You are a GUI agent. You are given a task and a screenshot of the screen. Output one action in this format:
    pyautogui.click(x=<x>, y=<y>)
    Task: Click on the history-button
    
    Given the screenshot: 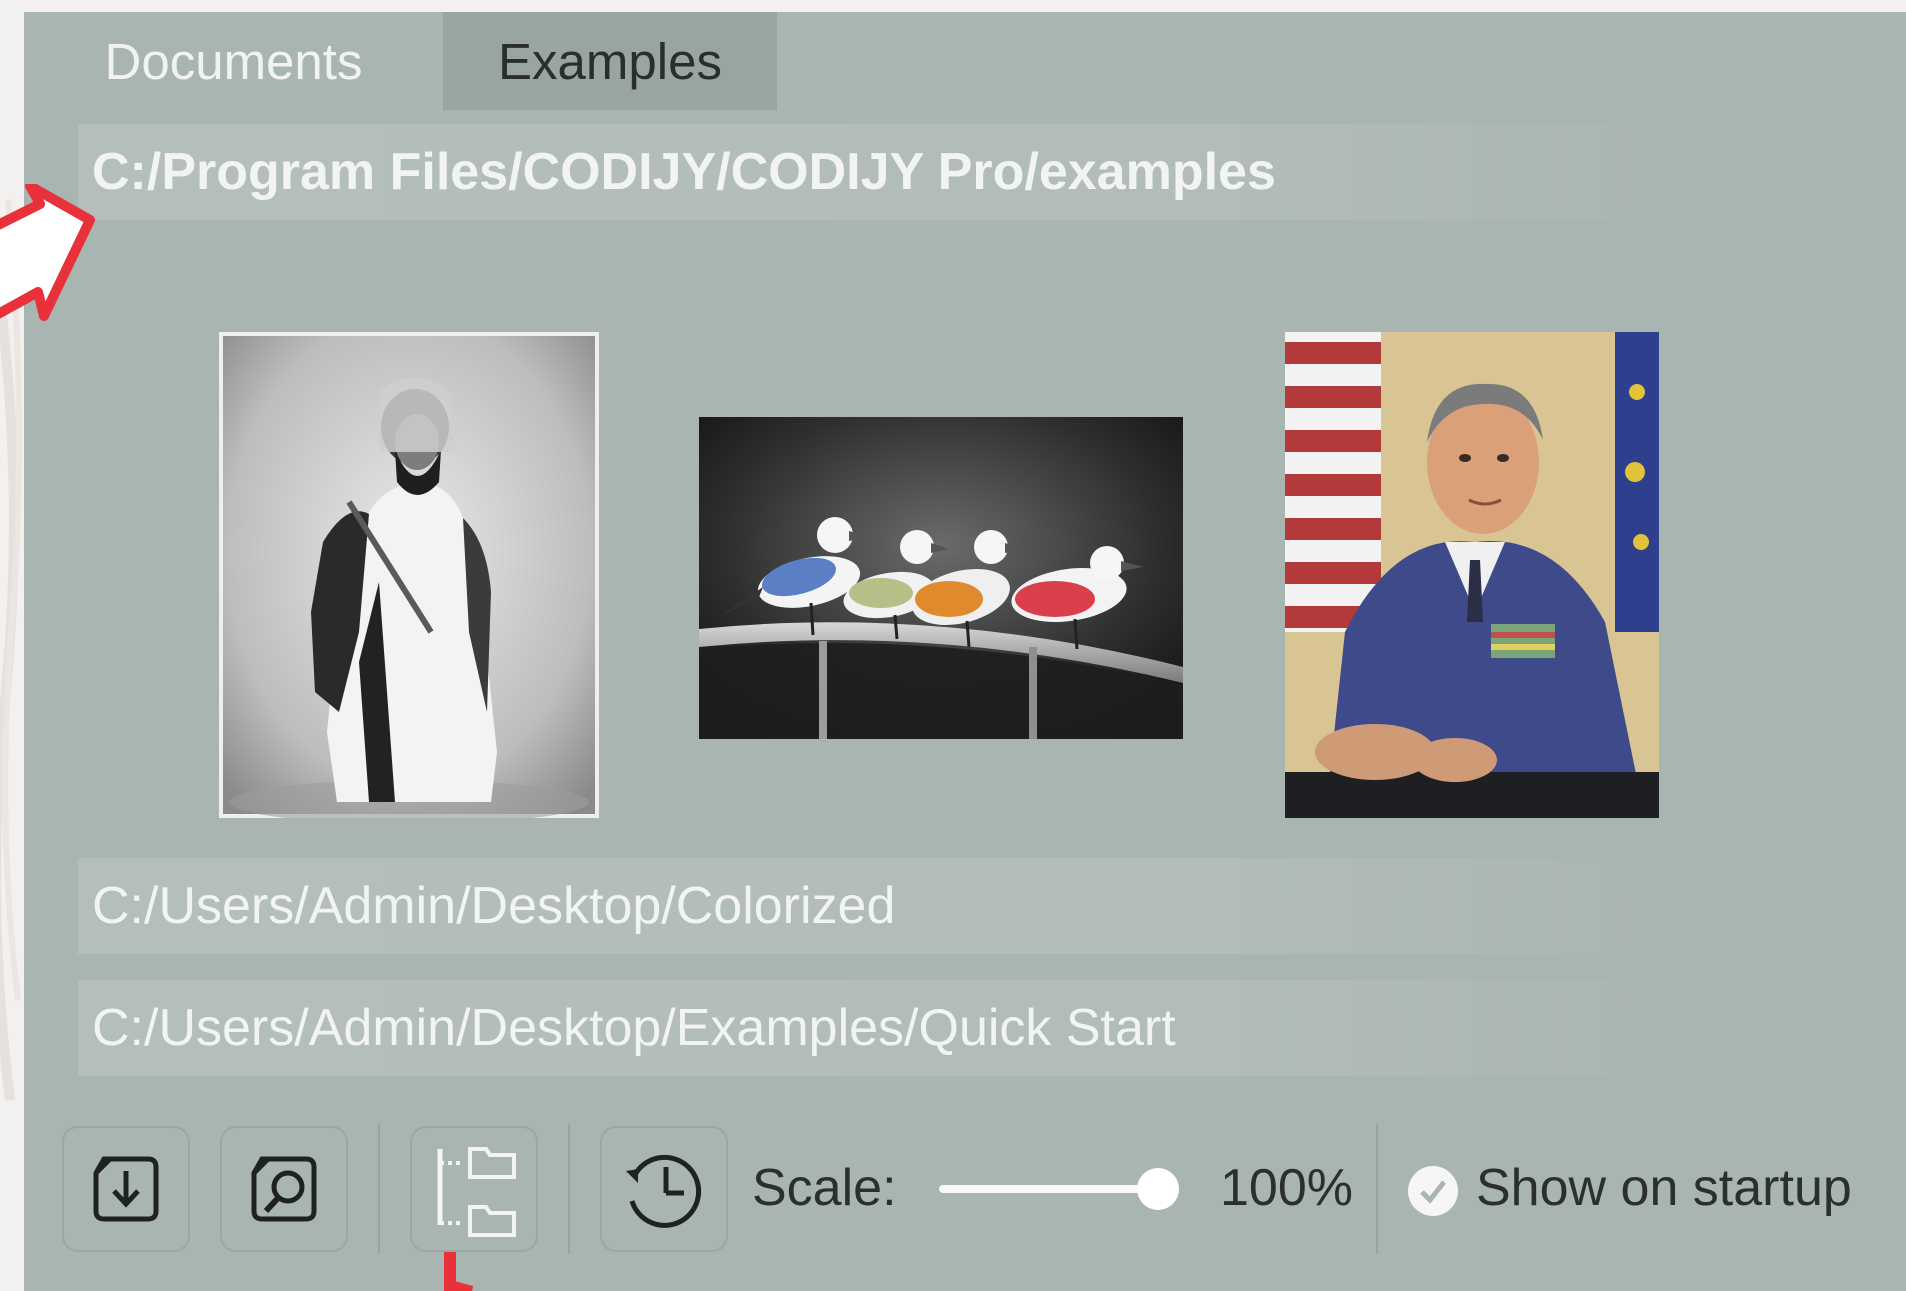 What is the action you would take?
    pyautogui.click(x=664, y=1189)
    